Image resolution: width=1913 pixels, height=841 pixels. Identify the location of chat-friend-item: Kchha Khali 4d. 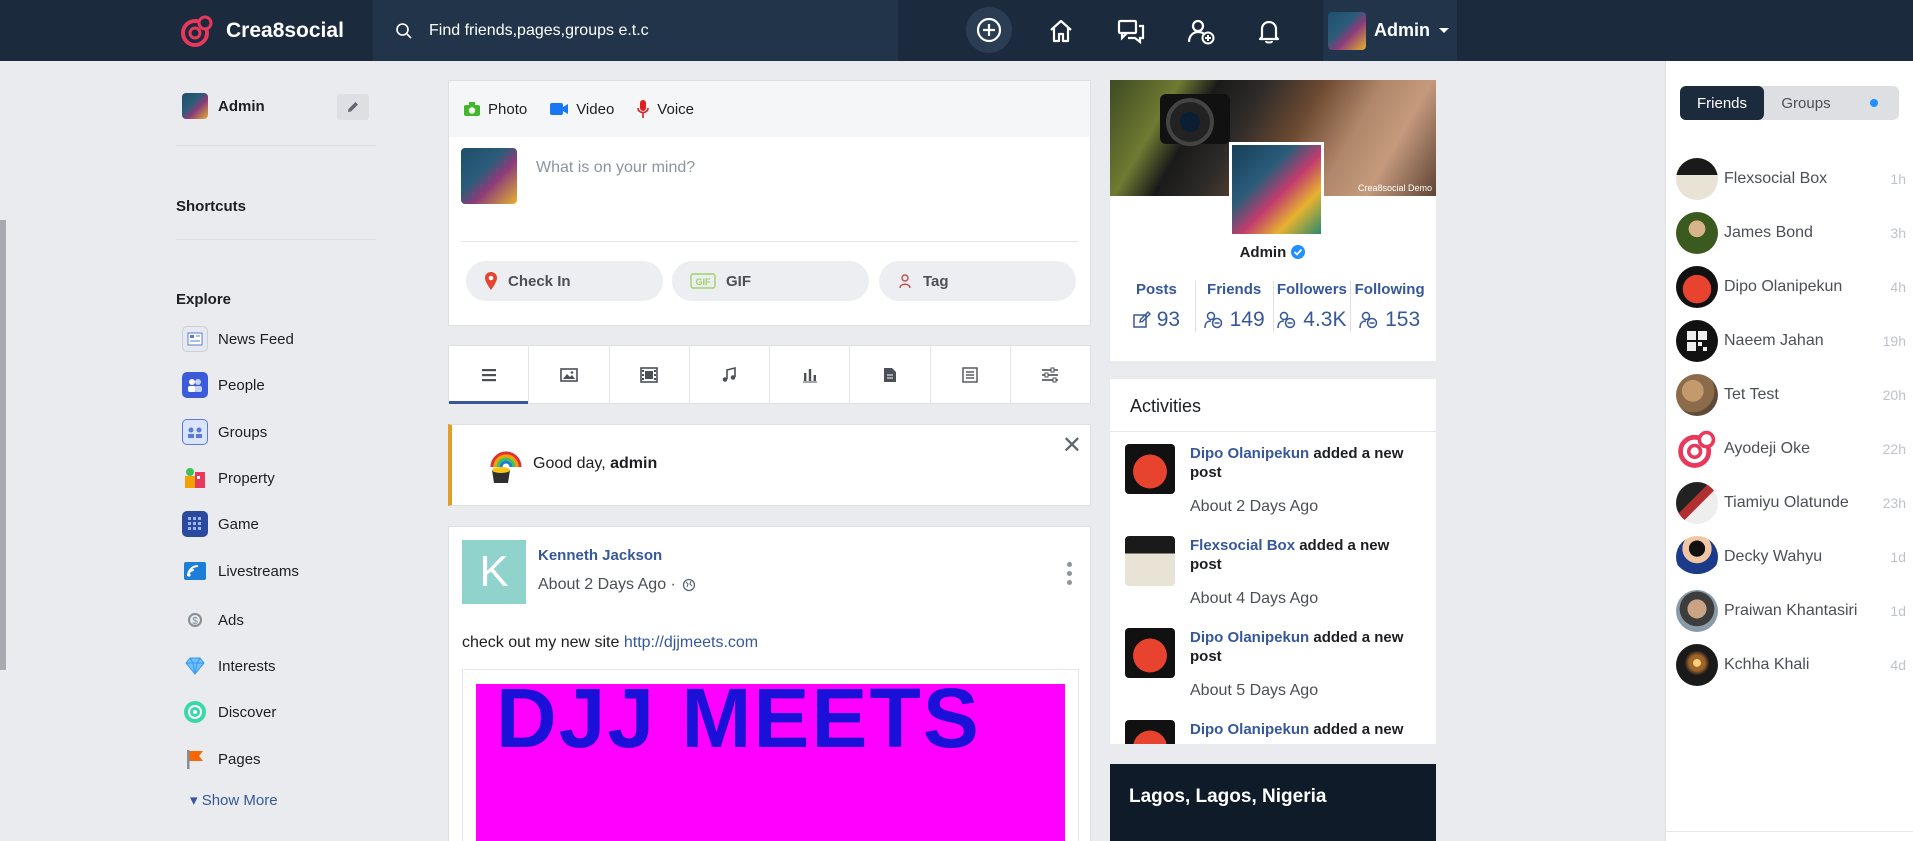
(1791, 665).